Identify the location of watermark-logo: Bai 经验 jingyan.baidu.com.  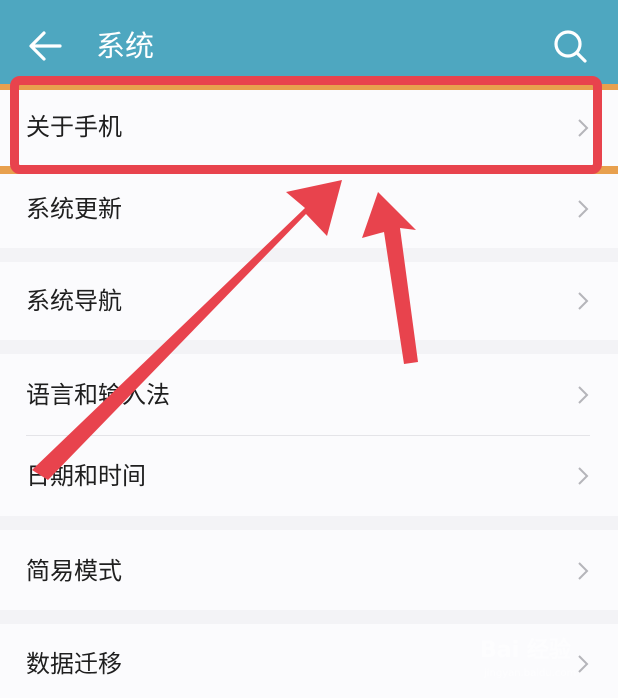
(536, 660).